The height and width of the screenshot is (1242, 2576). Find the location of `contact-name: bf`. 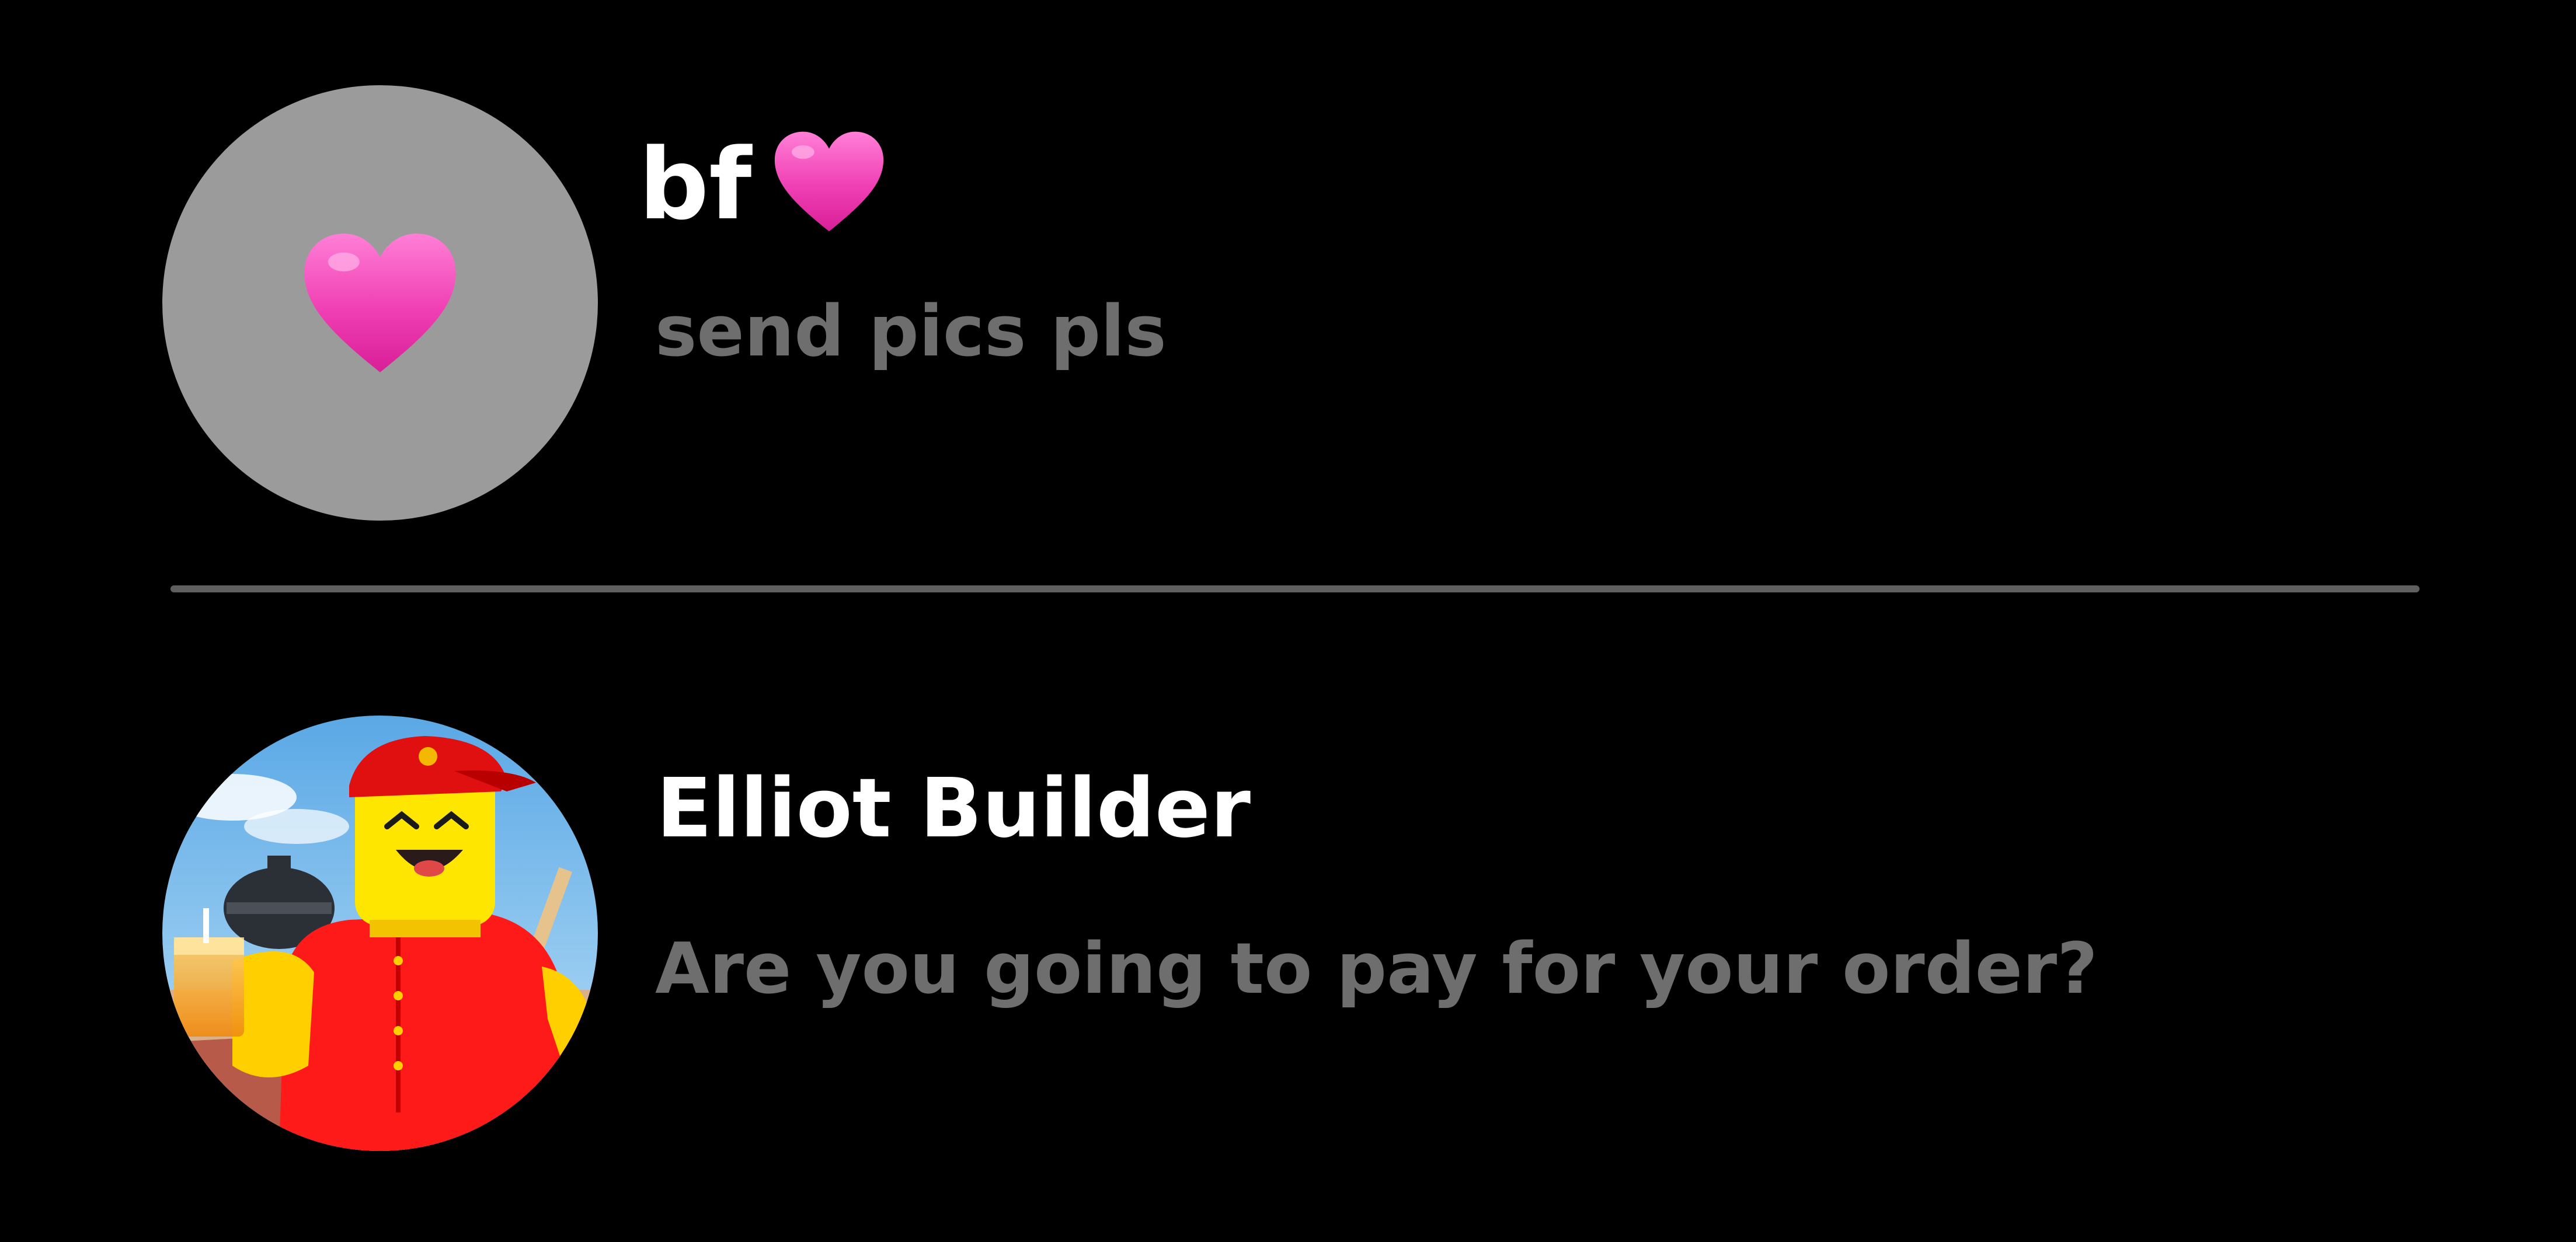

contact-name: bf is located at coordinates (762, 184).